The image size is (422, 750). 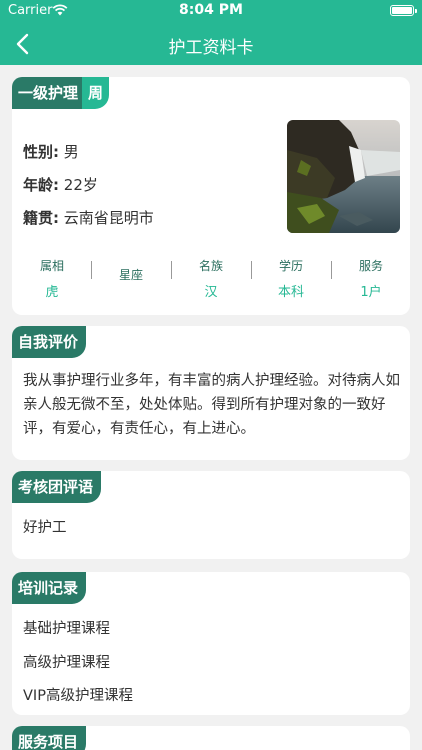 I want to click on gender-label: 性别:, so click(x=41, y=152).